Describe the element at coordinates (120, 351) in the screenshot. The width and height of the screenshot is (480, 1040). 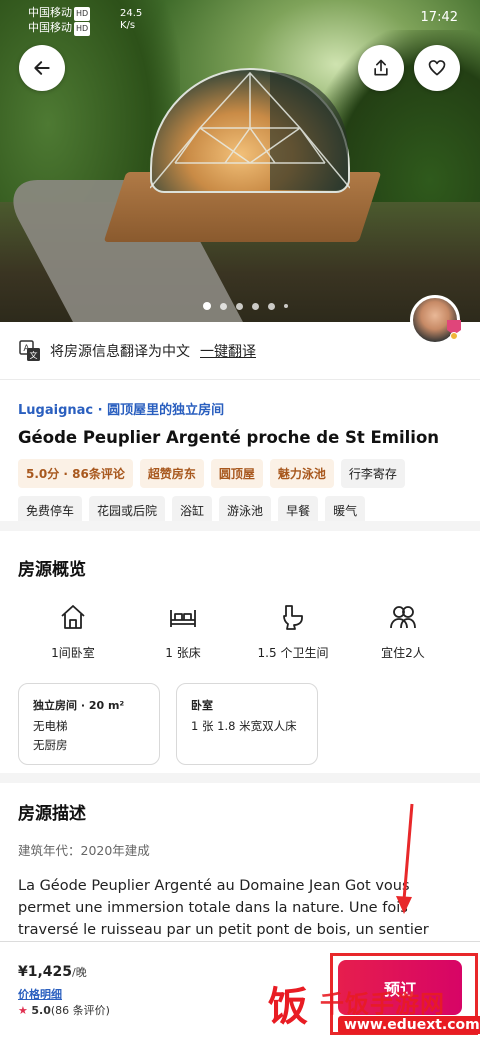
I see `translate-text: 将房源信息翻译为中文` at that location.